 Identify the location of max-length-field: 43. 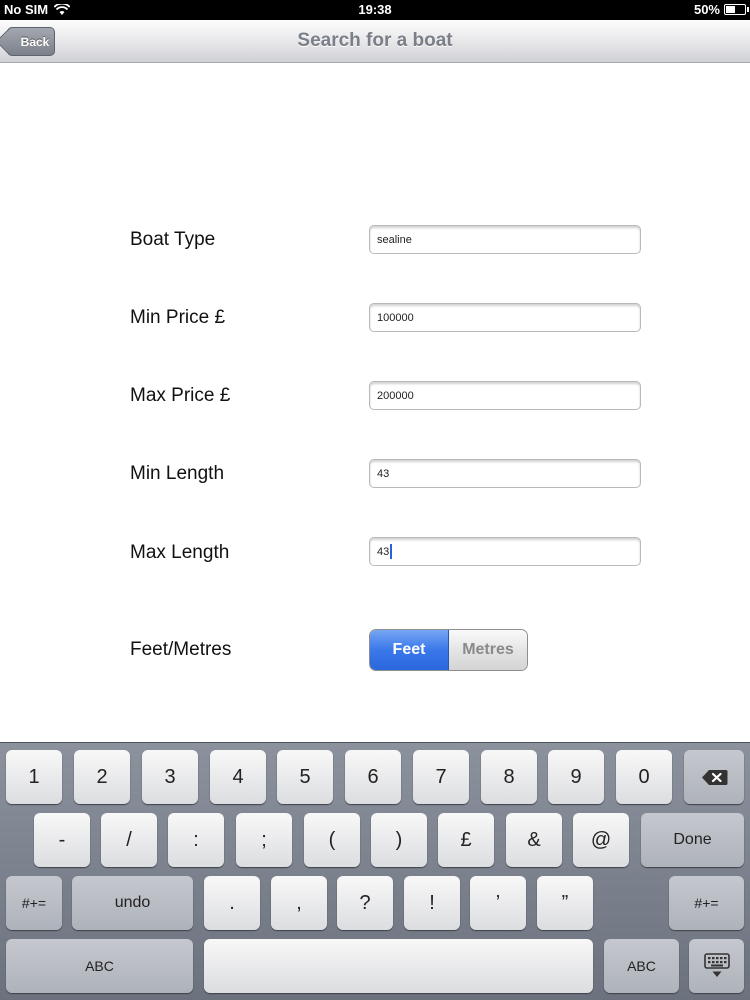
(505, 551).